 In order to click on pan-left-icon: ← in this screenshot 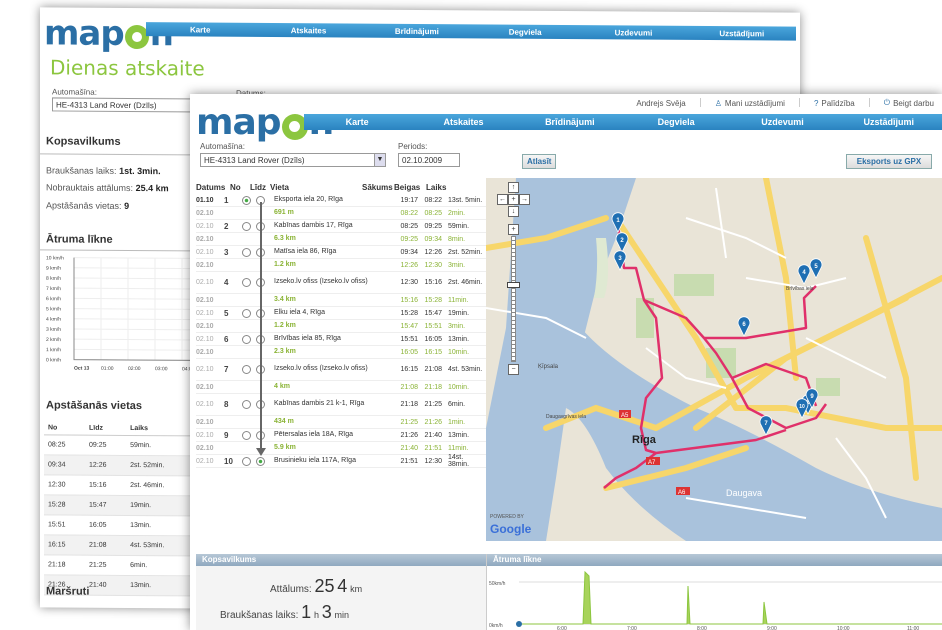, I will do `click(502, 199)`.